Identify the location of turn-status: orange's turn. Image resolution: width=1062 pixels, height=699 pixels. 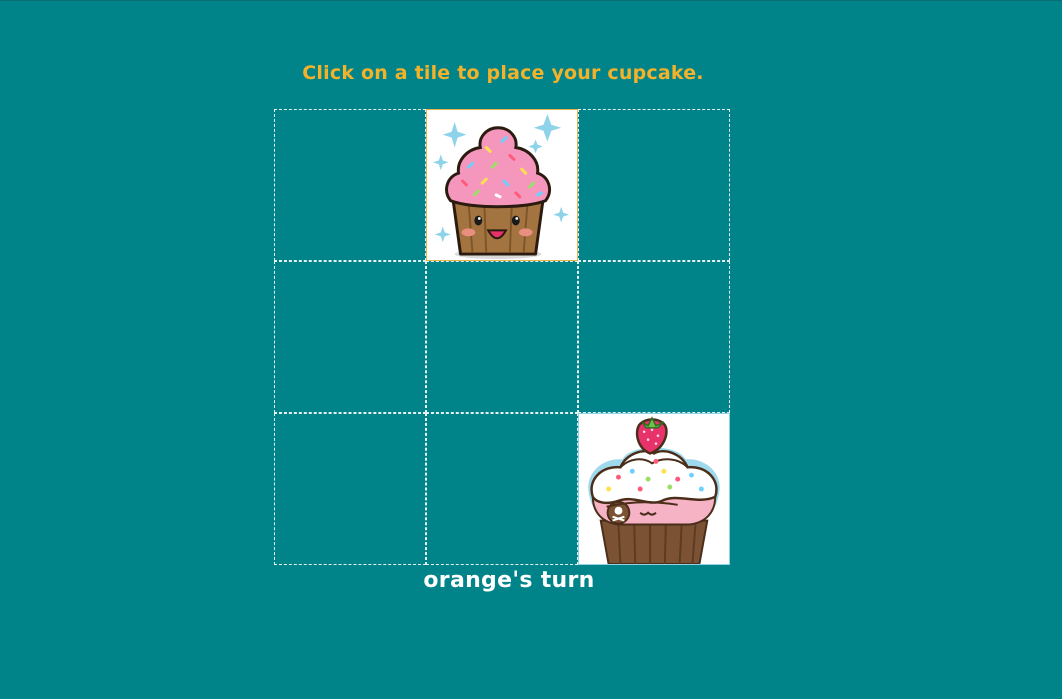
(509, 580).